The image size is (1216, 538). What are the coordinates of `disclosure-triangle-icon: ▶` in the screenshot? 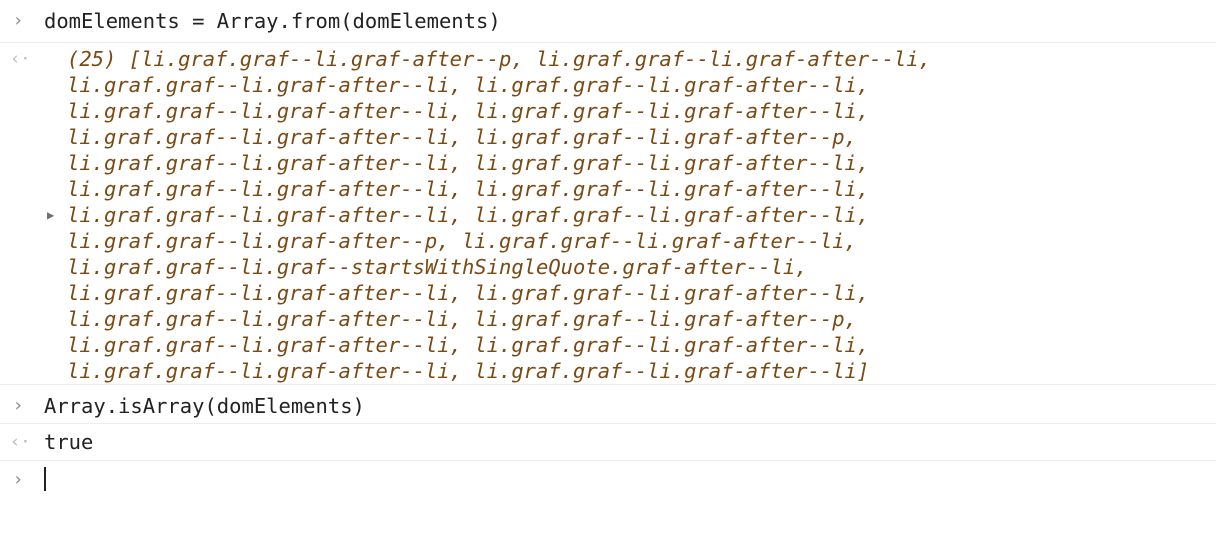 It's located at (53, 215).